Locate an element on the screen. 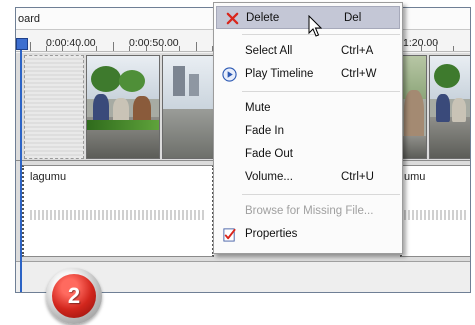 The width and height of the screenshot is (475, 325). playhead-handle is located at coordinates (22, 44).